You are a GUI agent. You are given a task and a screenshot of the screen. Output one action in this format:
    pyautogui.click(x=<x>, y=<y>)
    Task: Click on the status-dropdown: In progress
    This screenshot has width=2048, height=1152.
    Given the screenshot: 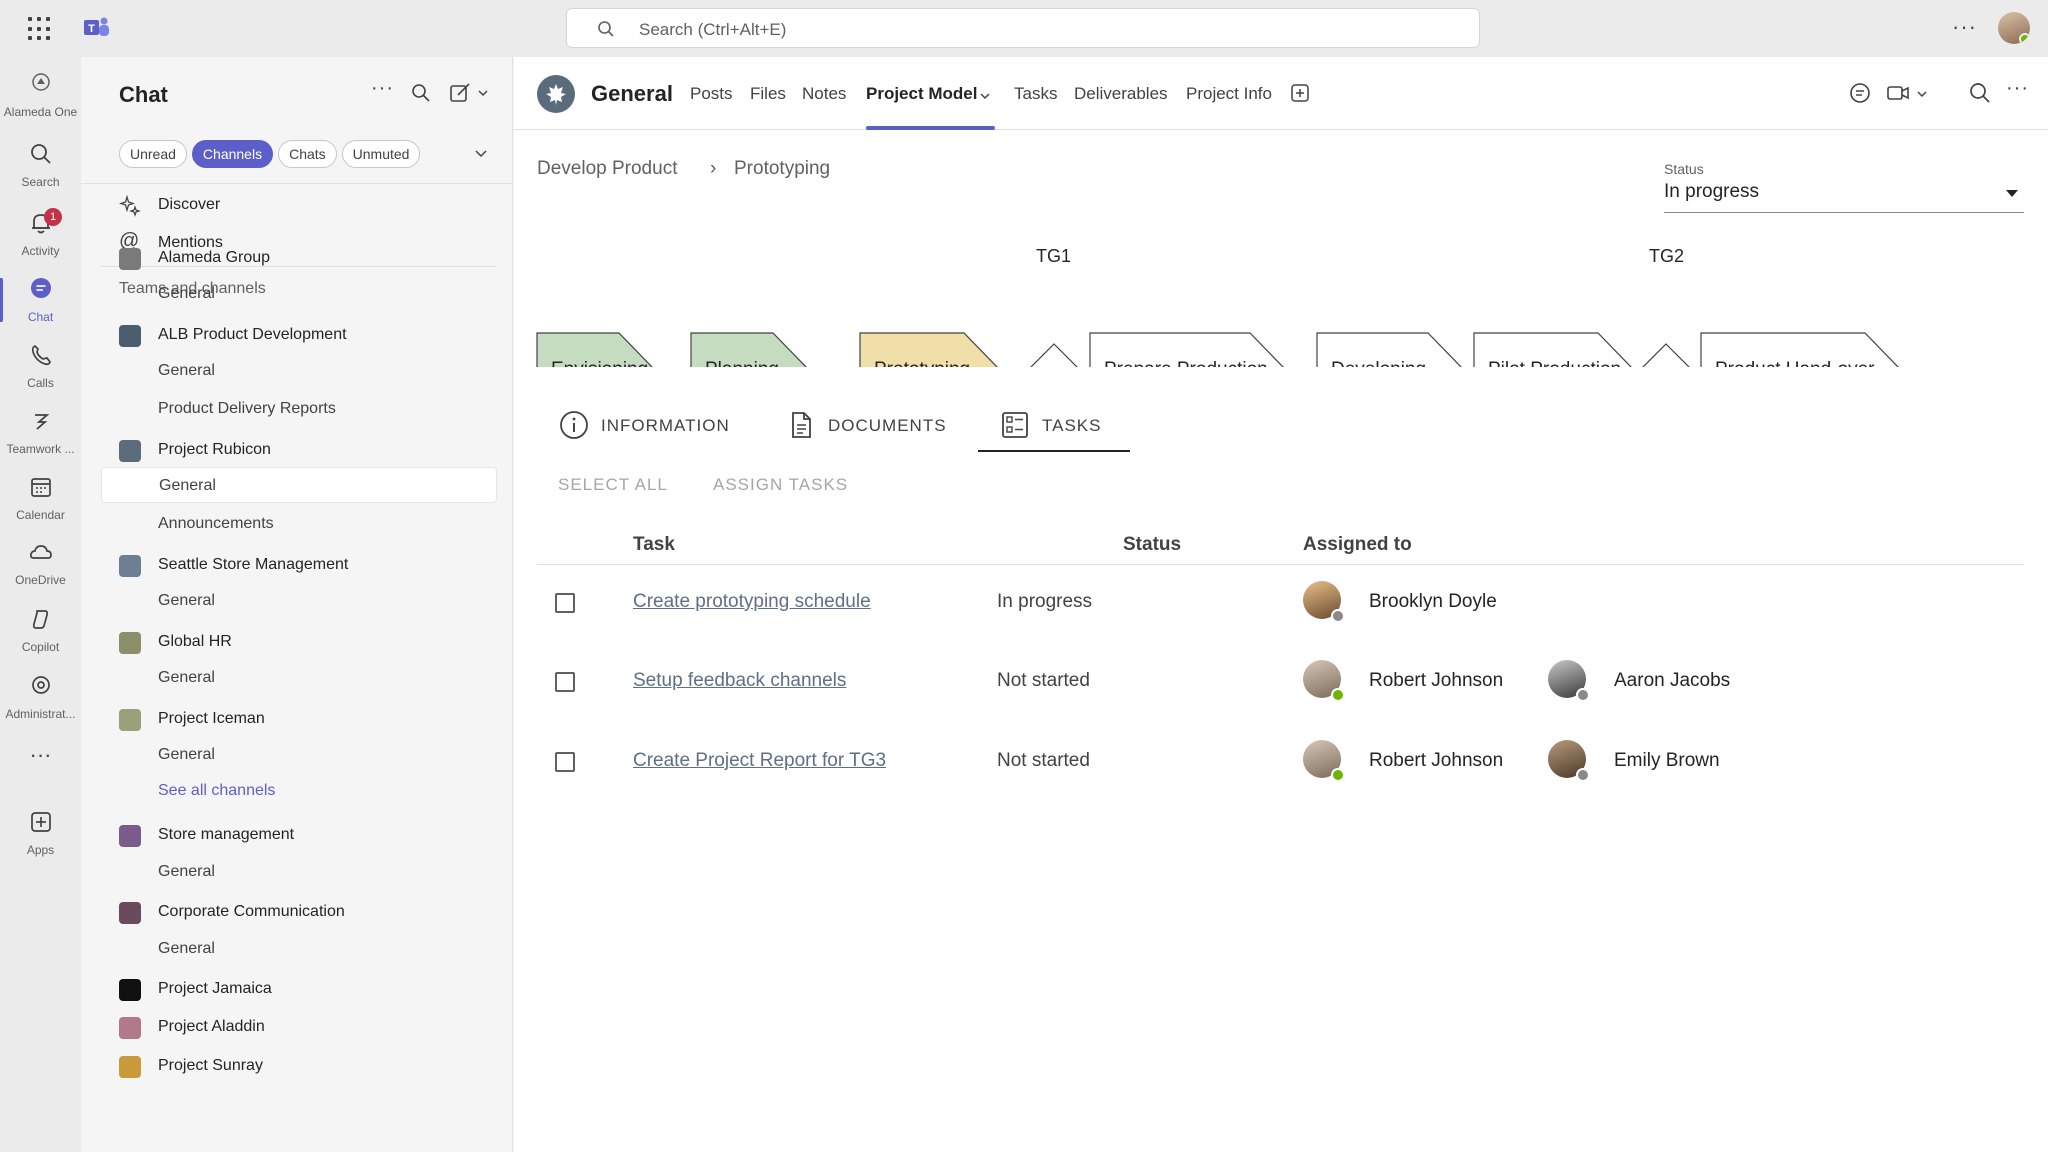 What is the action you would take?
    pyautogui.click(x=1844, y=197)
    